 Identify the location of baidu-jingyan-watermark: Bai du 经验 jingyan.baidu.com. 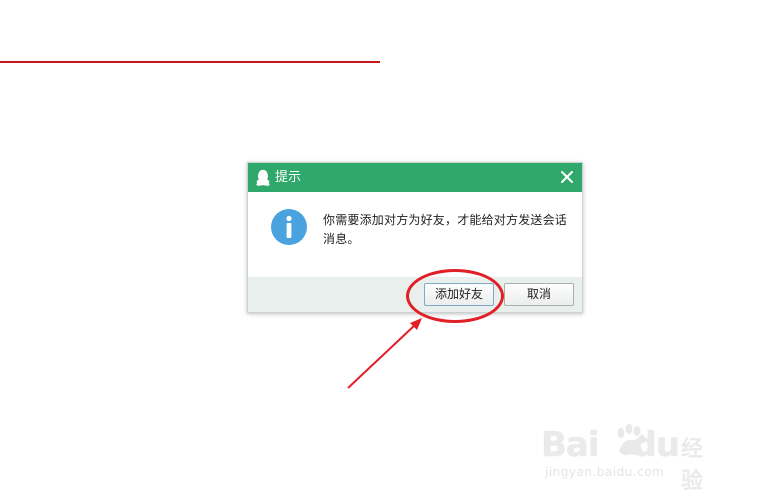
(628, 459).